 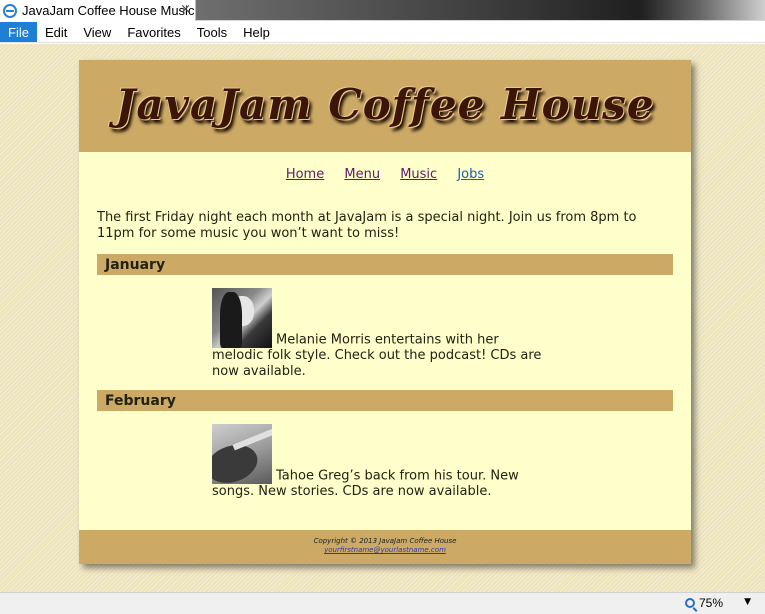 What do you see at coordinates (710, 603) in the screenshot?
I see `zoom-level: 75%` at bounding box center [710, 603].